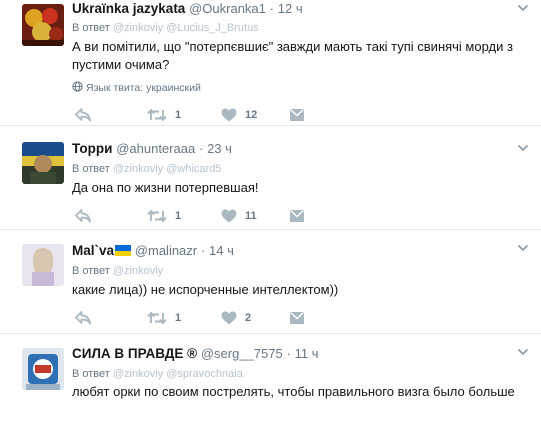 This screenshot has height=438, width=541. Describe the element at coordinates (307, 353) in the screenshot. I see `timestamp: 11 ч` at that location.